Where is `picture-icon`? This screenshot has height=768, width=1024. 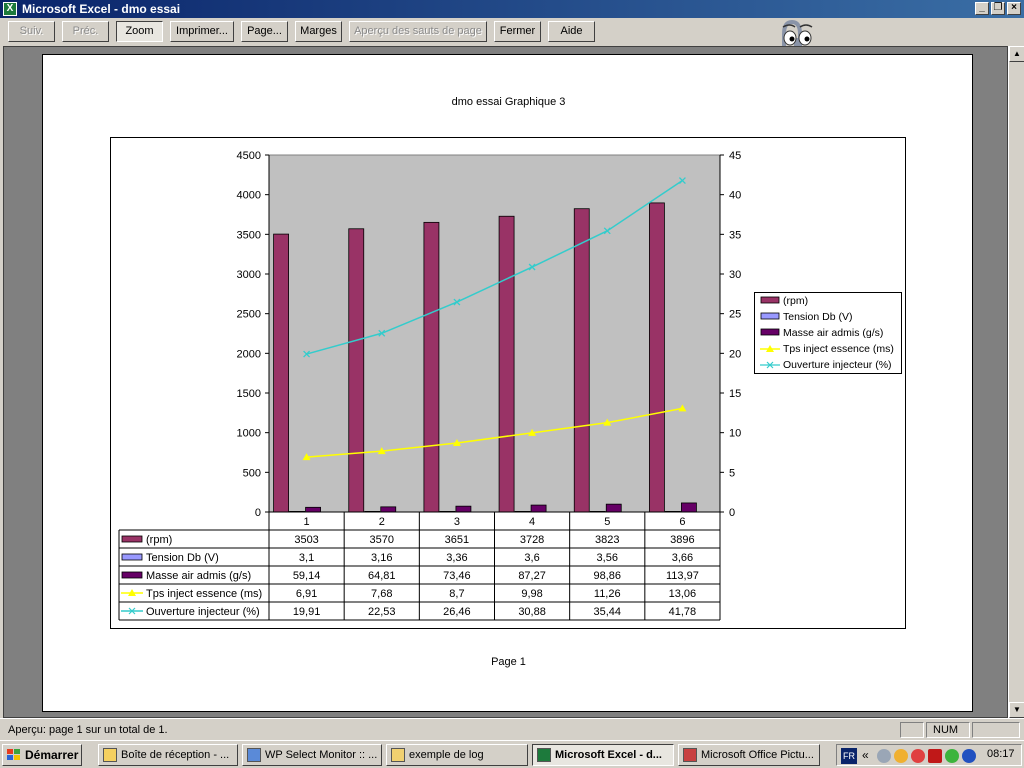 picture-icon is located at coordinates (690, 755).